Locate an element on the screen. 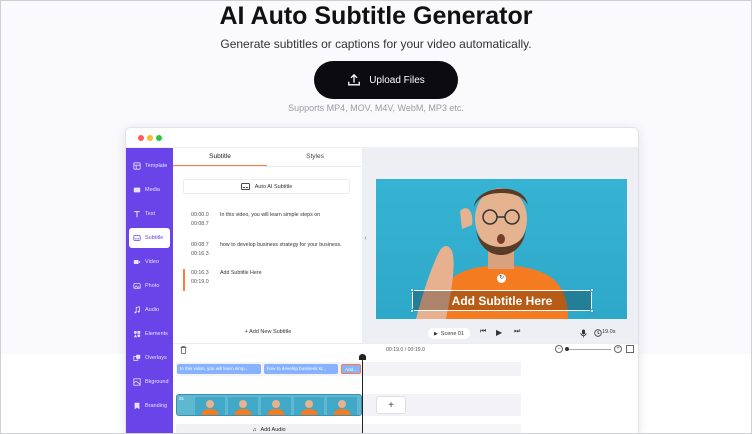  video-track-clip: 01 is located at coordinates (269, 405).